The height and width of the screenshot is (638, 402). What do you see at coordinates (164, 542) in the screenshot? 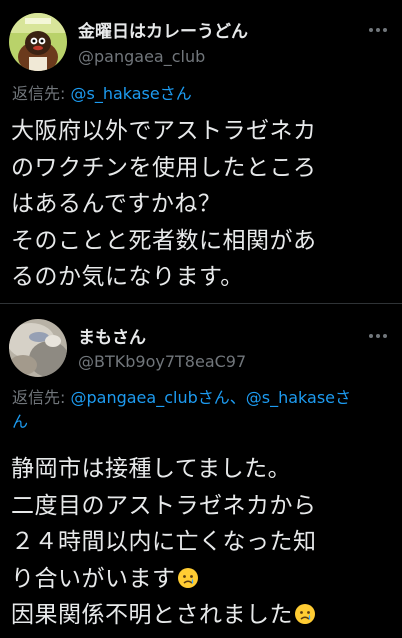
I see `tweet-line: ２４時間以内に亡くなった知` at bounding box center [164, 542].